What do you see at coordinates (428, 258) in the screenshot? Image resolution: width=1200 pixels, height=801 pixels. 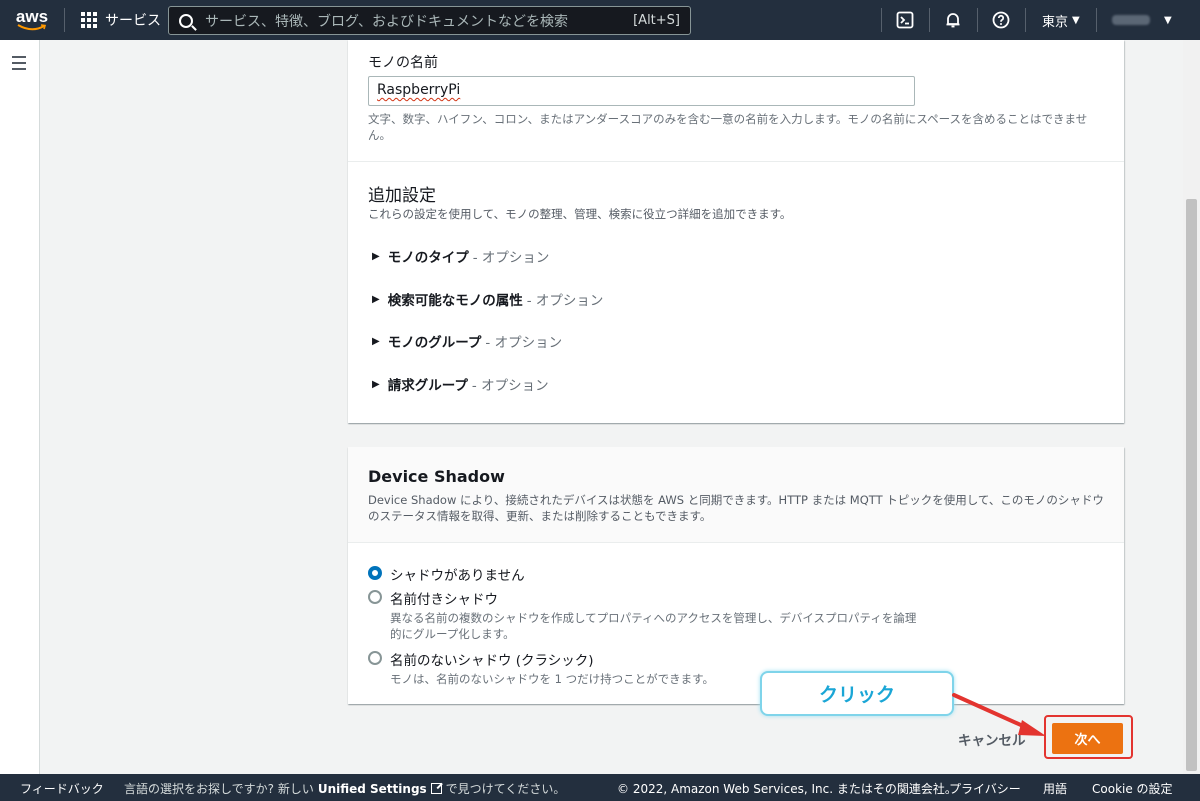 I see `expander-label: モノのタイプ` at bounding box center [428, 258].